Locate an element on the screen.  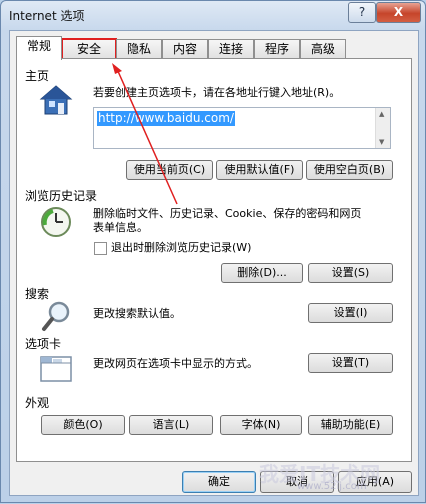
tab-privacy: 隐私 is located at coordinates (139, 49).